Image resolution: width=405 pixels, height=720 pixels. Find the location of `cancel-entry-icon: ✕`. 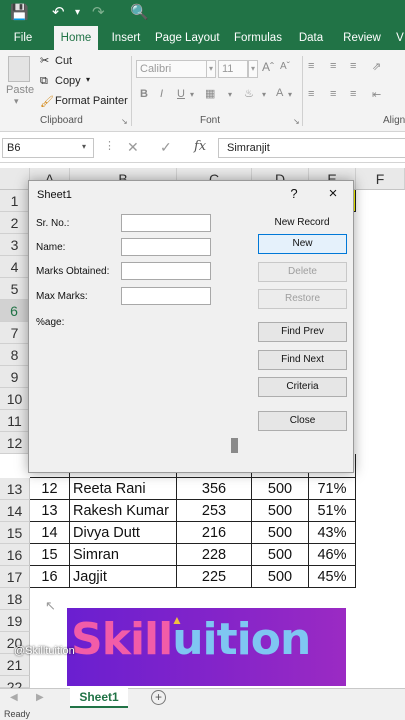

cancel-entry-icon: ✕ is located at coordinates (133, 147).